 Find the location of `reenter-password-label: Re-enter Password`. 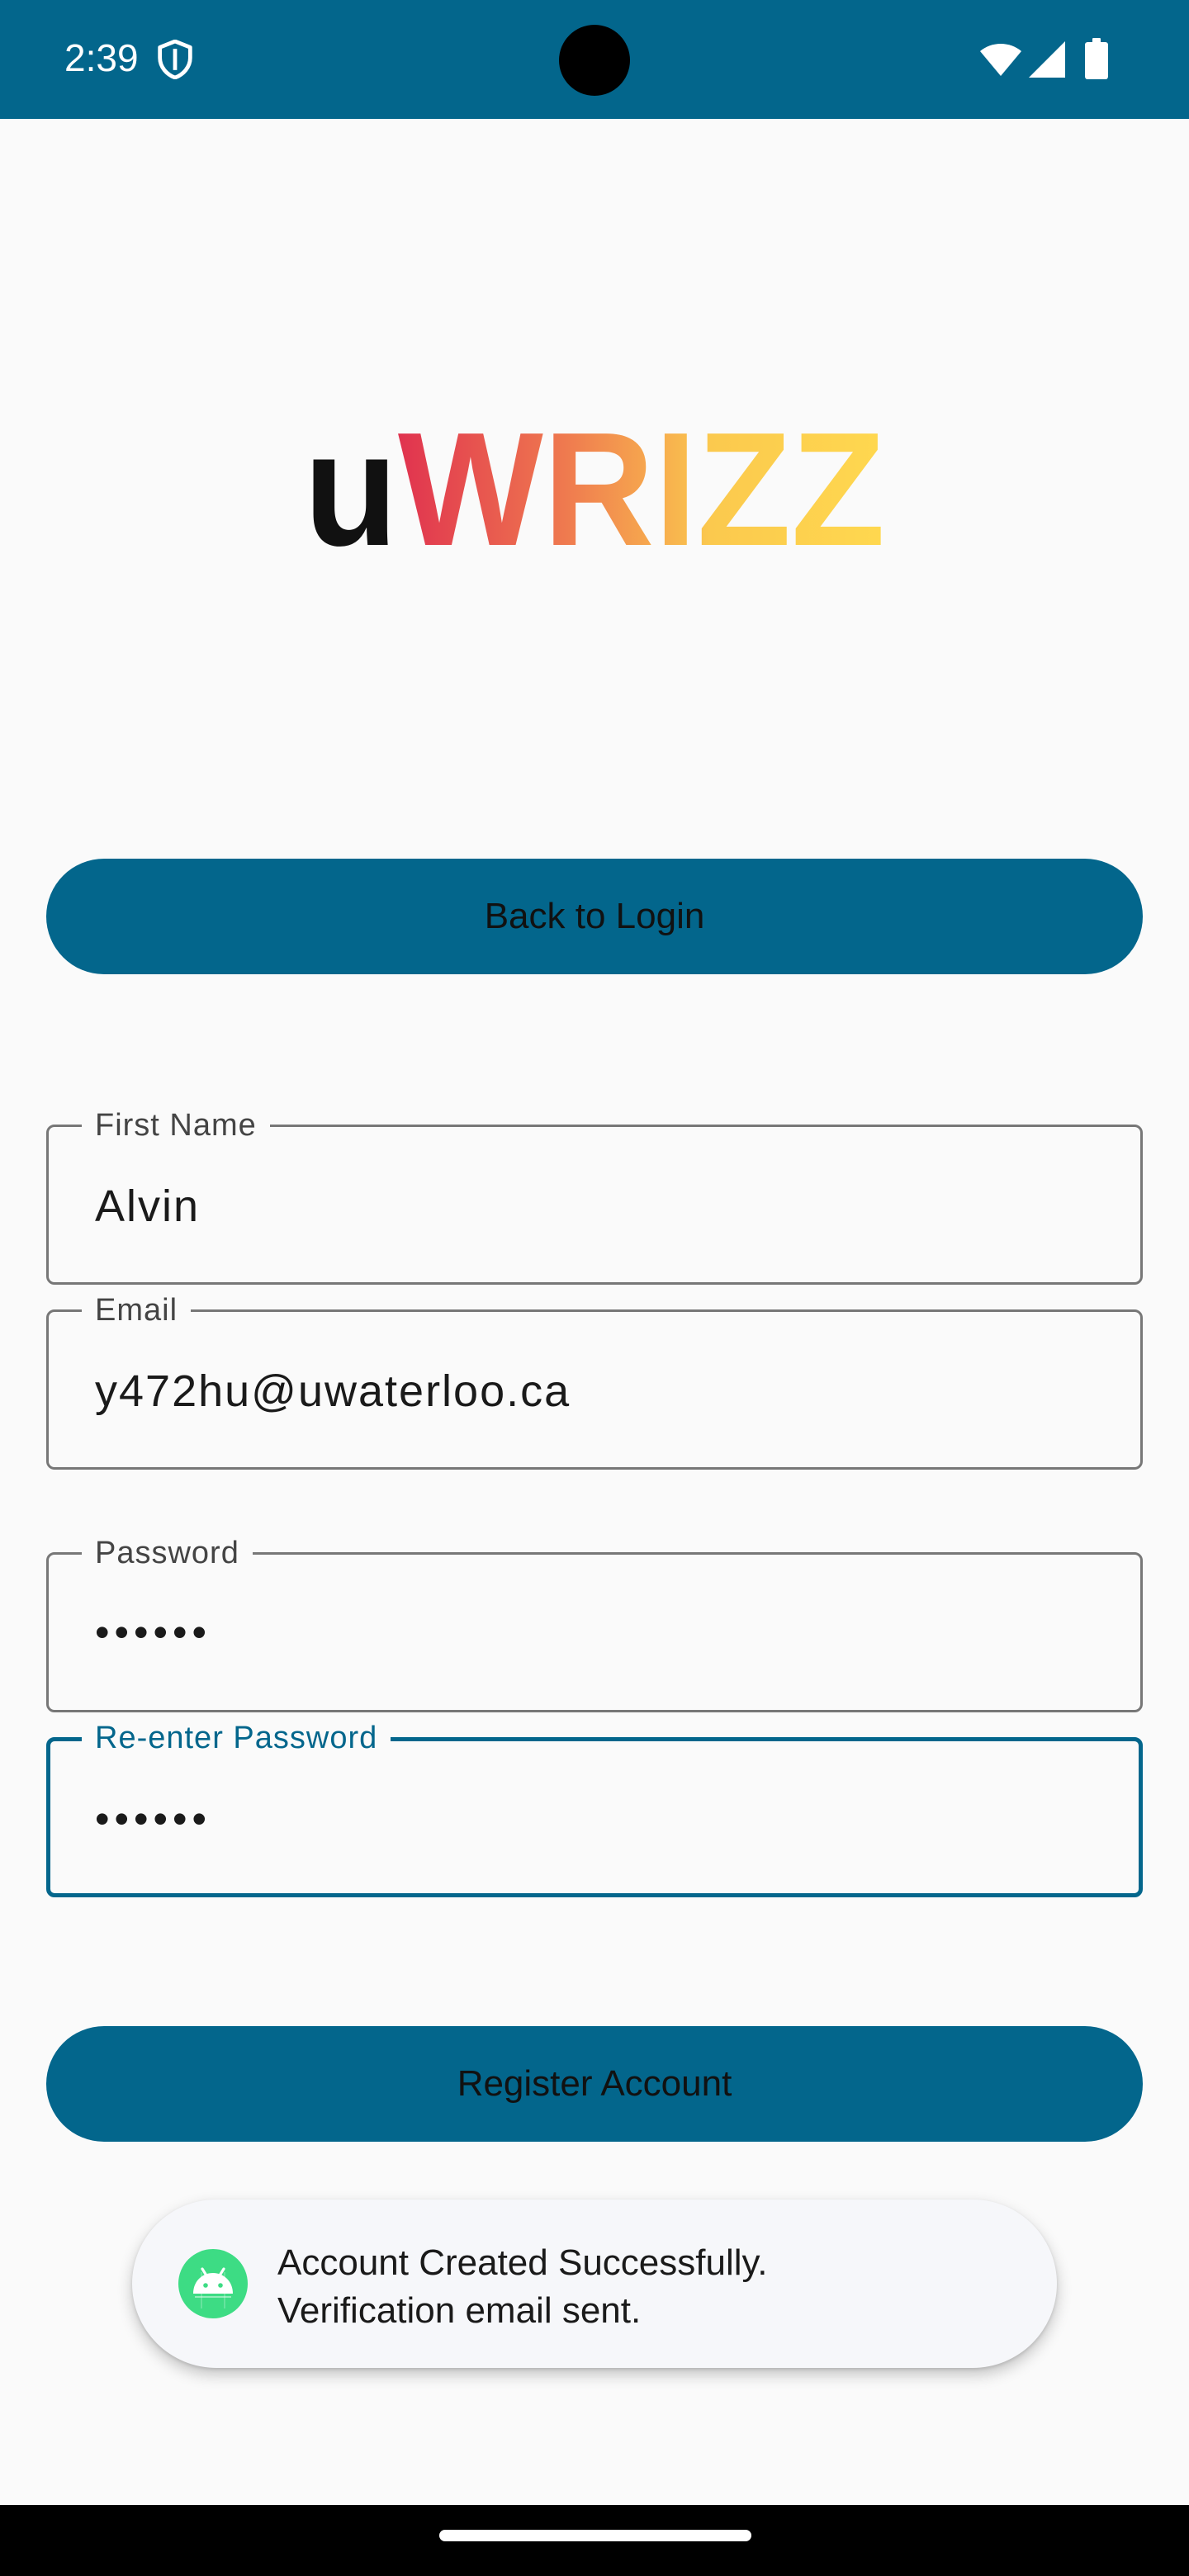

reenter-password-label: Re-enter Password is located at coordinates (236, 1738).